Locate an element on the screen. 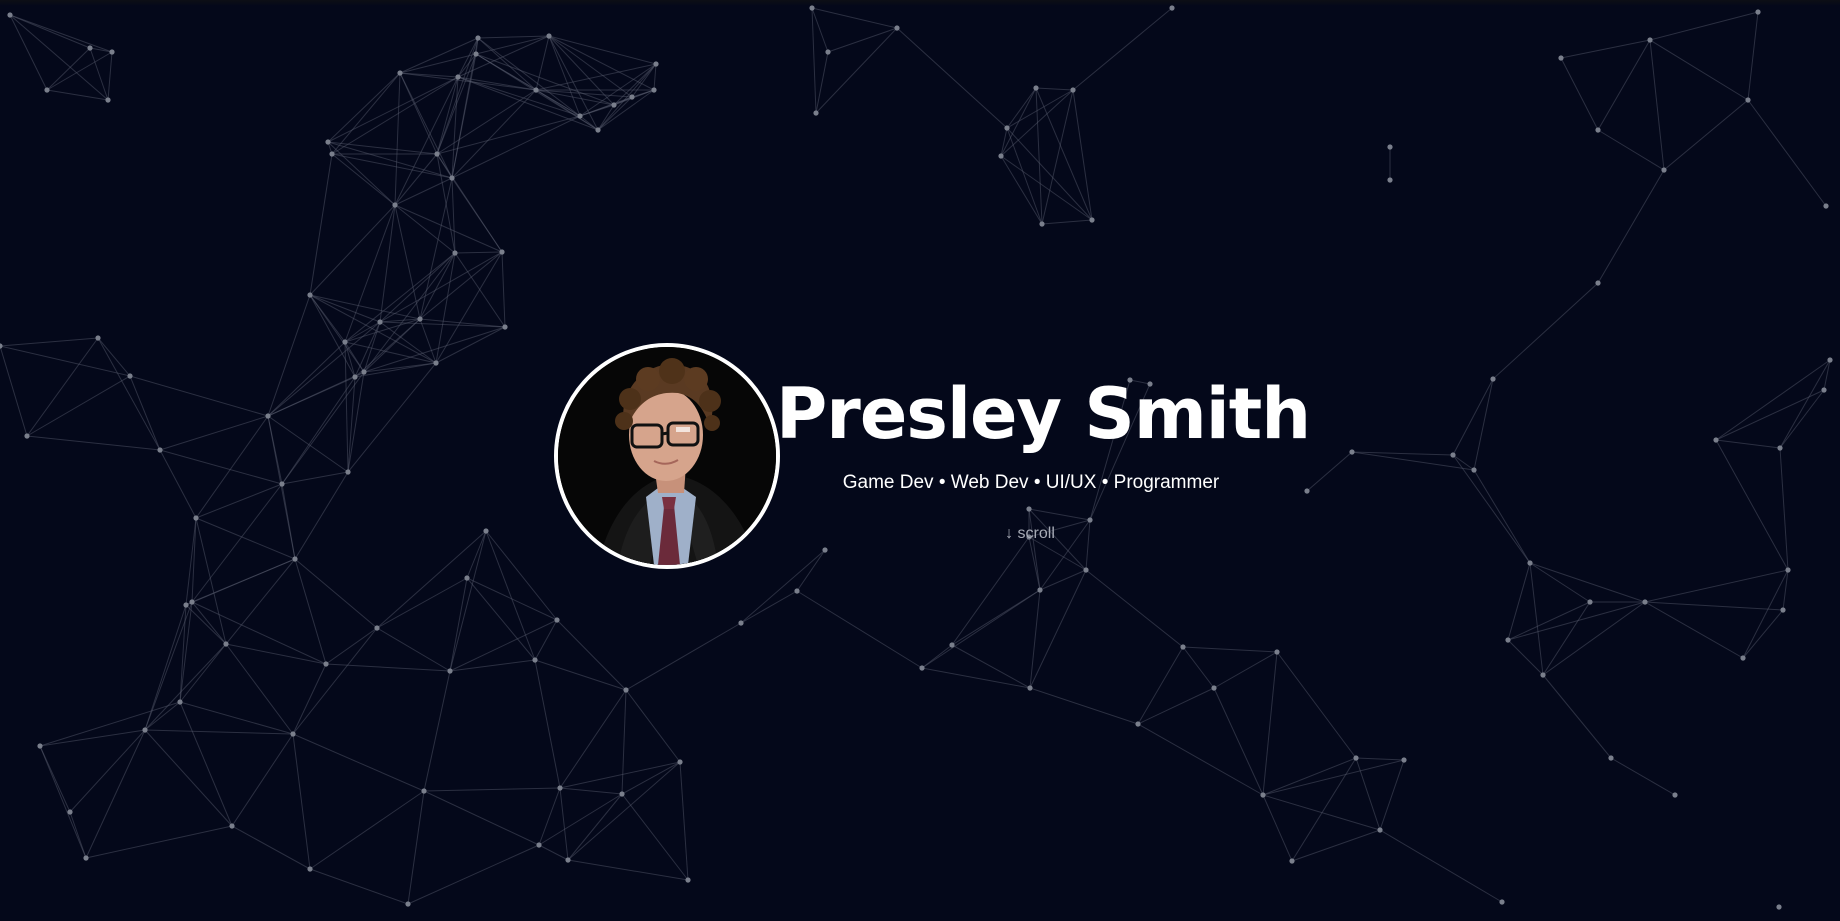 The image size is (1840, 921). profile-photo is located at coordinates (667, 456).